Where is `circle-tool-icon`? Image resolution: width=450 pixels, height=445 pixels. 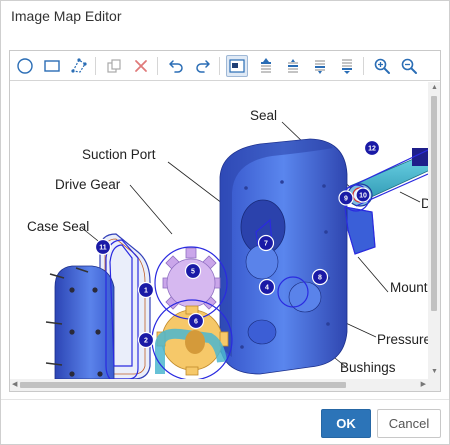
circle-tool-icon is located at coordinates (25, 66).